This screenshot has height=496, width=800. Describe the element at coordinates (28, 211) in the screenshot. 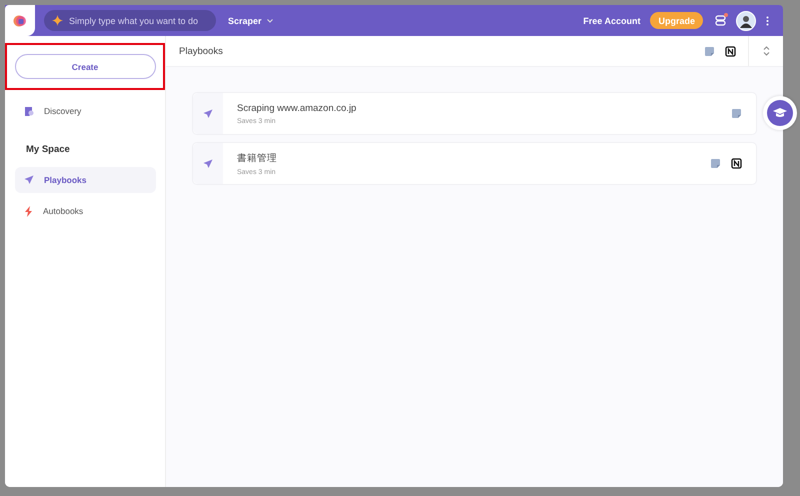

I see `lightning-icon` at that location.